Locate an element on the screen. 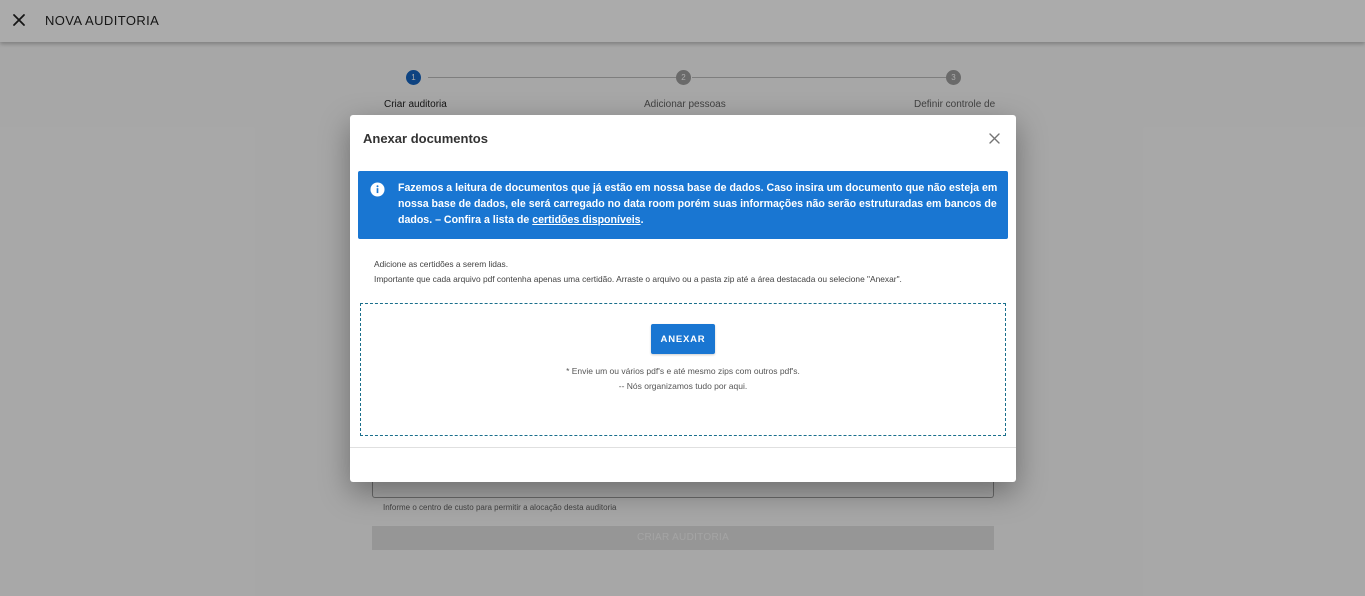 Image resolution: width=1365 pixels, height=596 pixels. info-icon is located at coordinates (377, 189).